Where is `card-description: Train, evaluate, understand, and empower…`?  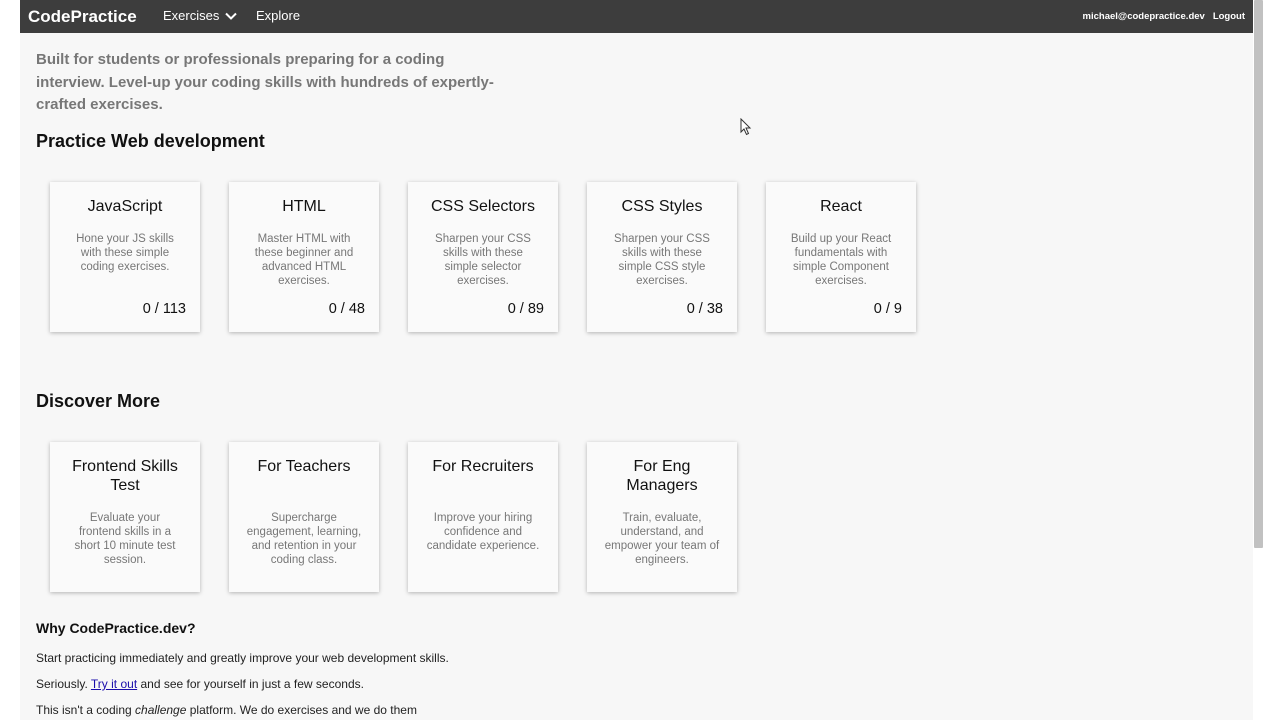
card-description: Train, evaluate, understand, and empower… is located at coordinates (662, 539).